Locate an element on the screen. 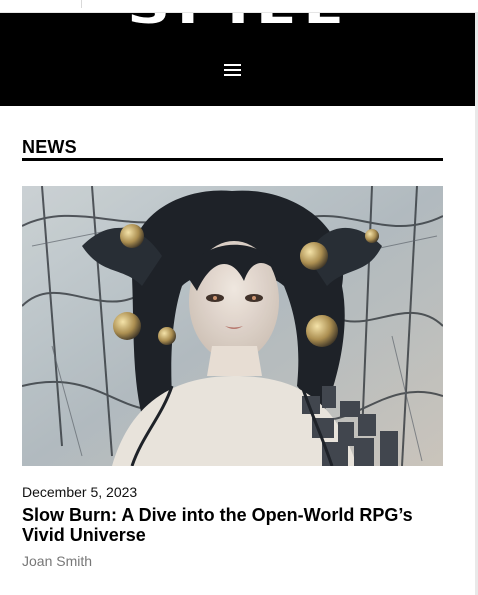 This screenshot has width=478, height=595. article-author: Joan Smith is located at coordinates (57, 561).